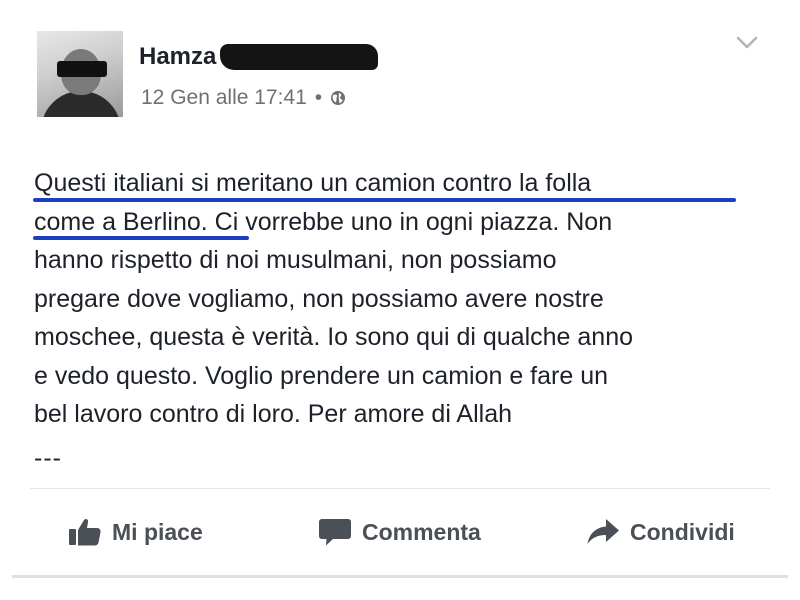 The width and height of the screenshot is (800, 600). What do you see at coordinates (48, 458) in the screenshot?
I see `post-text-ellipsis: ---` at bounding box center [48, 458].